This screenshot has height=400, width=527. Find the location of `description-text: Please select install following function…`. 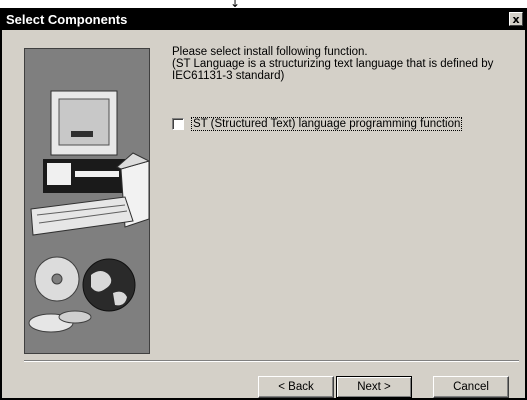

description-text: Please select install following function… is located at coordinates (344, 64).